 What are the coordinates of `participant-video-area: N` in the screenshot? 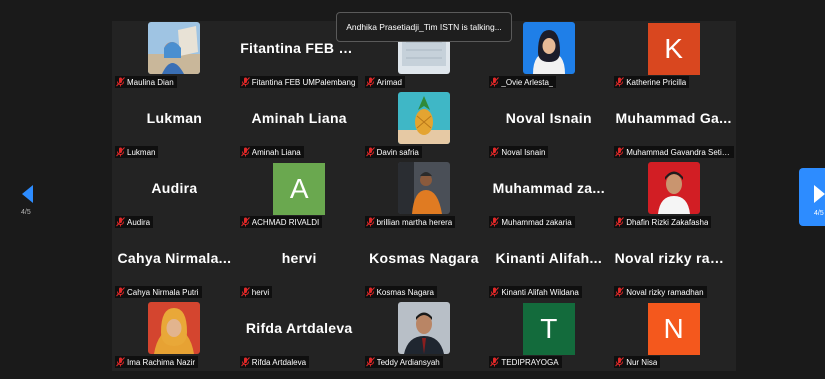 It's located at (673, 328).